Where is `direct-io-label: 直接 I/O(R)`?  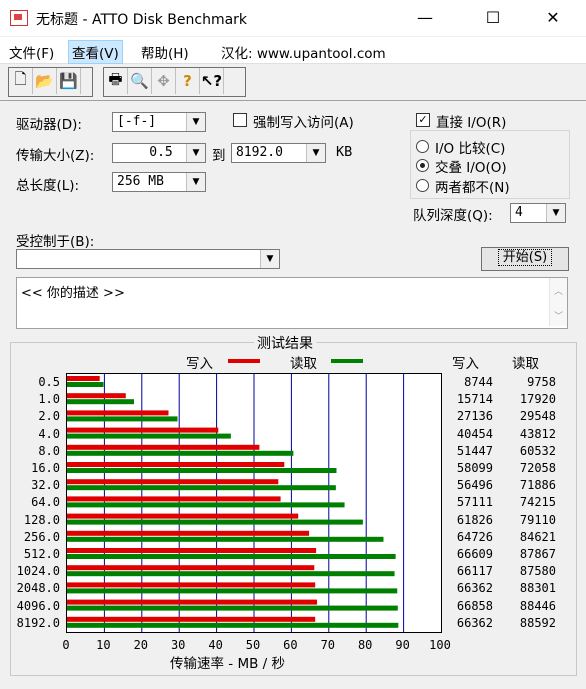 direct-io-label: 直接 I/O(R) is located at coordinates (471, 123).